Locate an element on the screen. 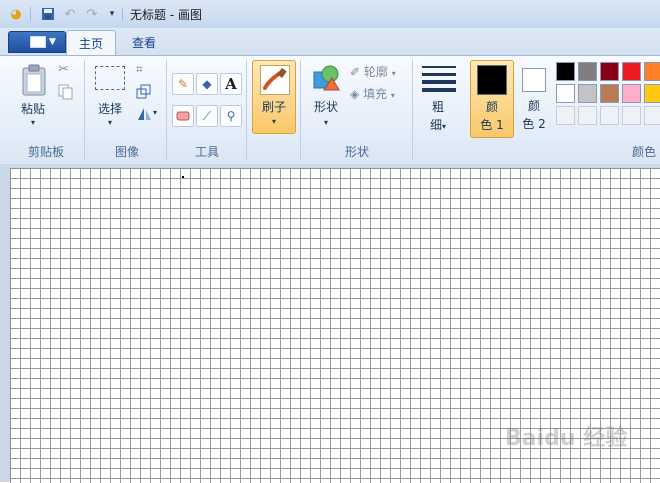 The image size is (660, 483). select-button: 选择 ▾ is located at coordinates (110, 97).